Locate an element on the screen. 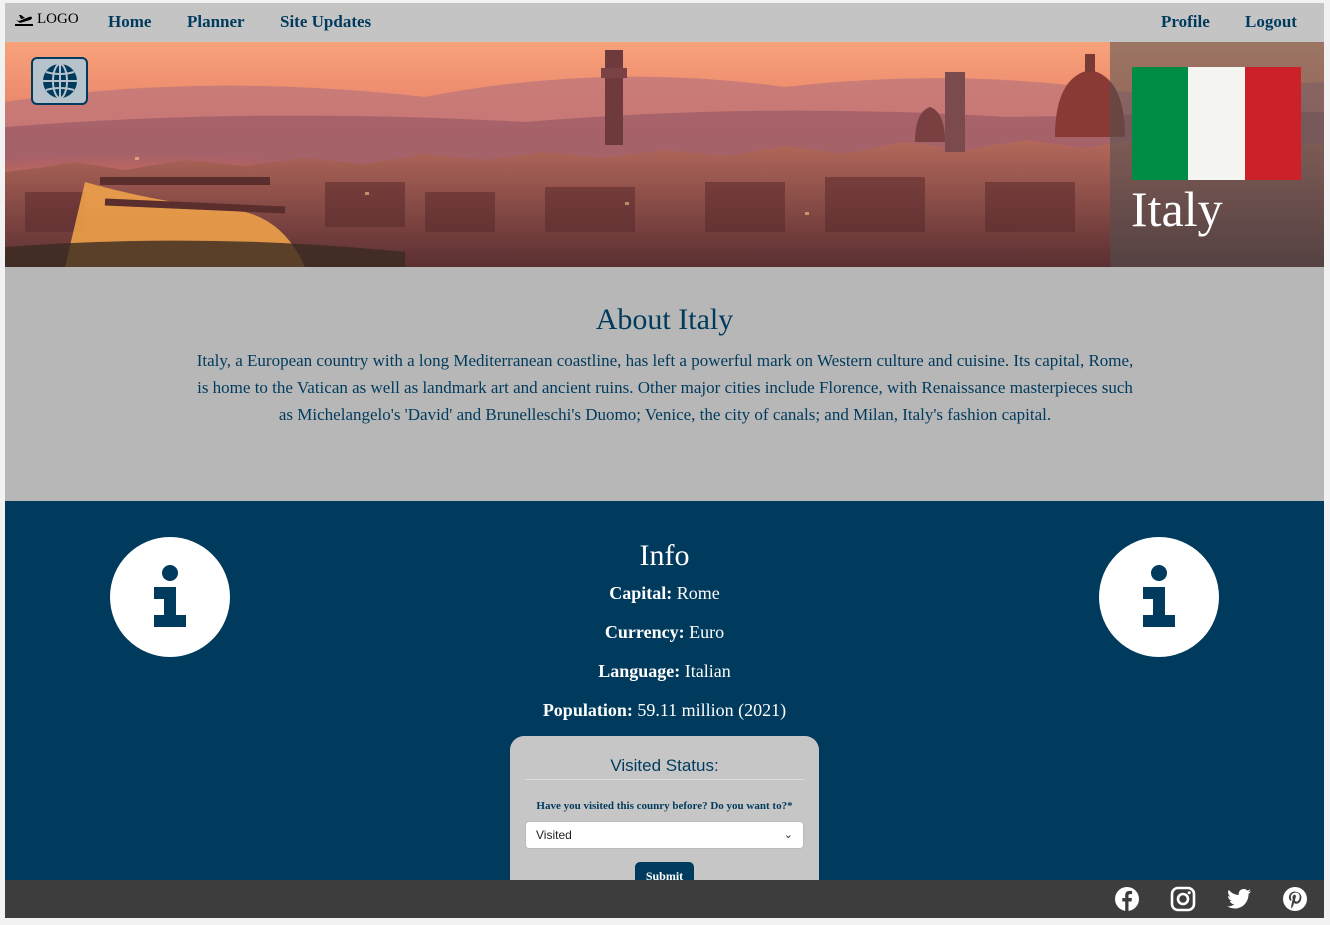 This screenshot has width=1330, height=925. pinterest-icon is located at coordinates (1295, 899).